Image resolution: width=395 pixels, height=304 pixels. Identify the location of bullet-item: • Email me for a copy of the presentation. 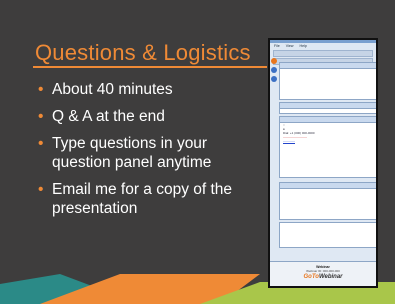
(135, 199).